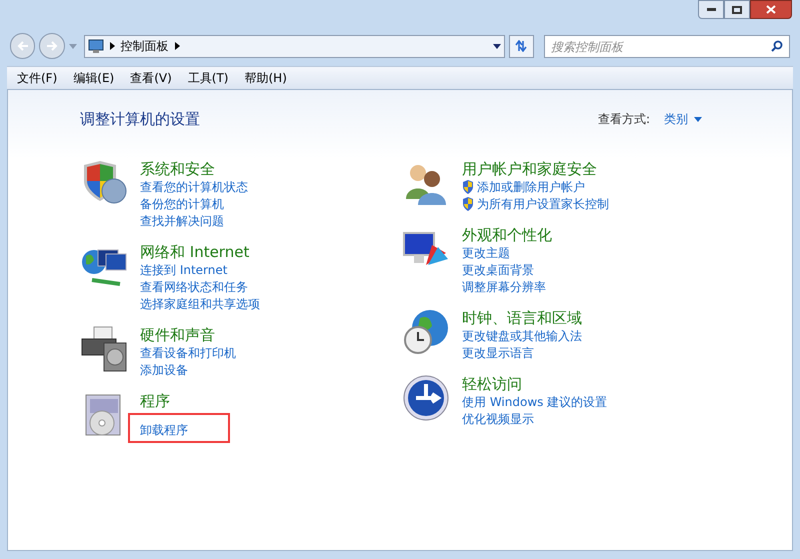 The height and width of the screenshot is (559, 800). I want to click on task-link: 更改显示语言, so click(498, 353).